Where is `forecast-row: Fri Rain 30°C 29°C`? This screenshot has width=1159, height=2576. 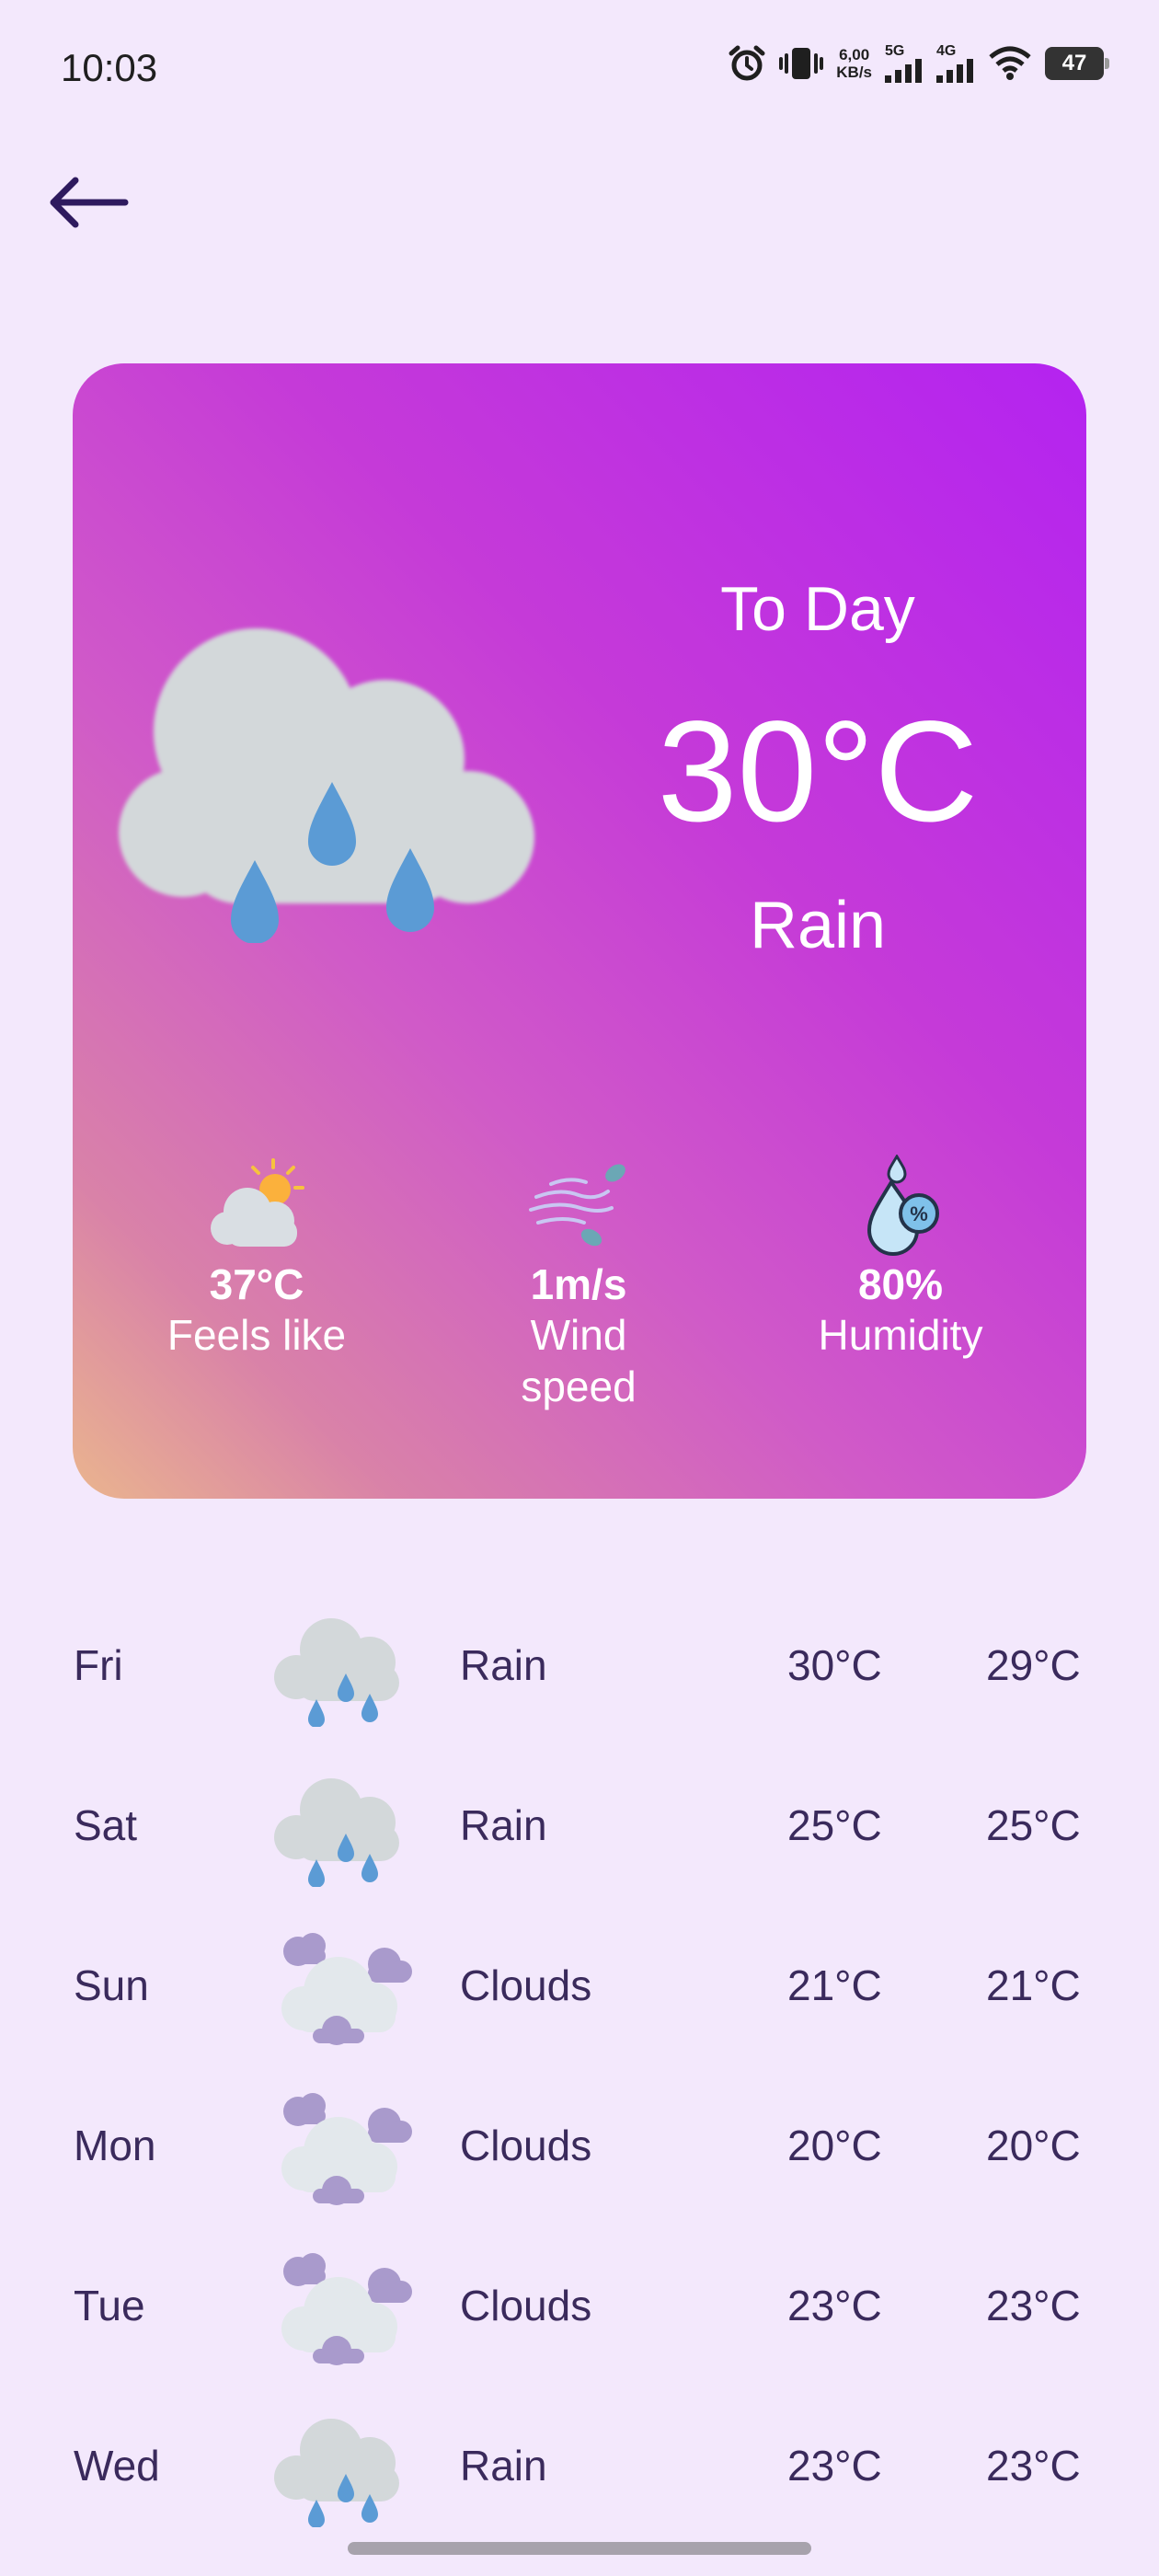
forecast-row: Fri Rain 30°C 29°C is located at coordinates (579, 1667).